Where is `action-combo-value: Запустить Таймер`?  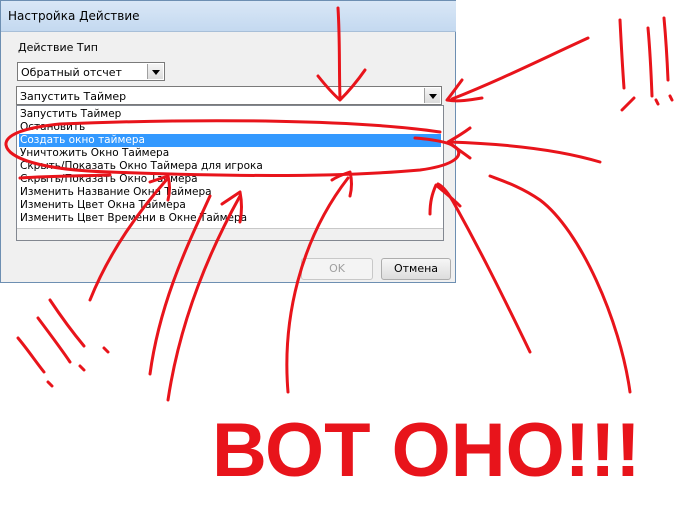
action-combo-value: Запустить Таймер is located at coordinates (73, 96).